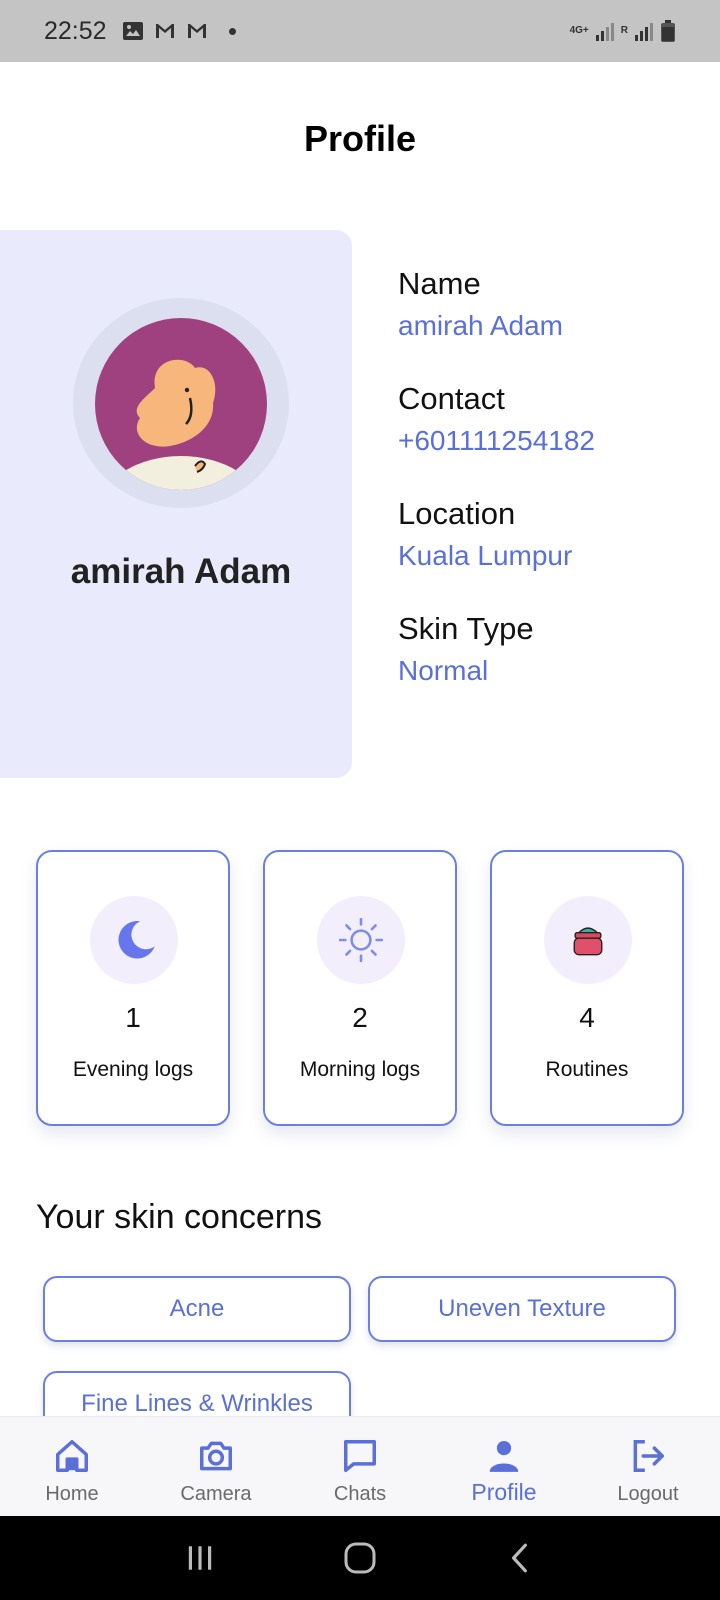 The image size is (720, 1600). Describe the element at coordinates (133, 988) in the screenshot. I see `stat-card-evening-logs: 1 Evening logs` at that location.